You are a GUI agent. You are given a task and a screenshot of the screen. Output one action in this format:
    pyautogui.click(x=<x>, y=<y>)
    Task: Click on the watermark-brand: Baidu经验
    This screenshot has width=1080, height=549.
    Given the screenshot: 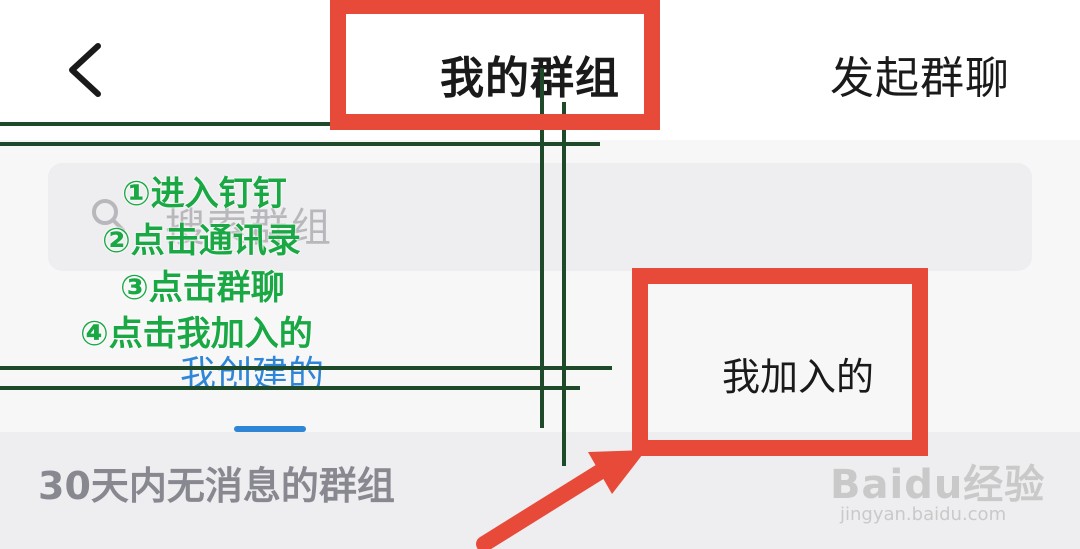 What is the action you would take?
    pyautogui.click(x=938, y=485)
    